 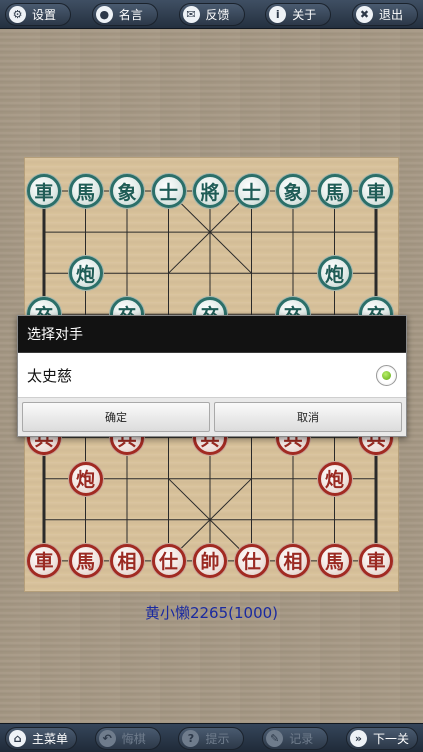 I want to click on exit-button: ✖ 退出, so click(x=385, y=14).